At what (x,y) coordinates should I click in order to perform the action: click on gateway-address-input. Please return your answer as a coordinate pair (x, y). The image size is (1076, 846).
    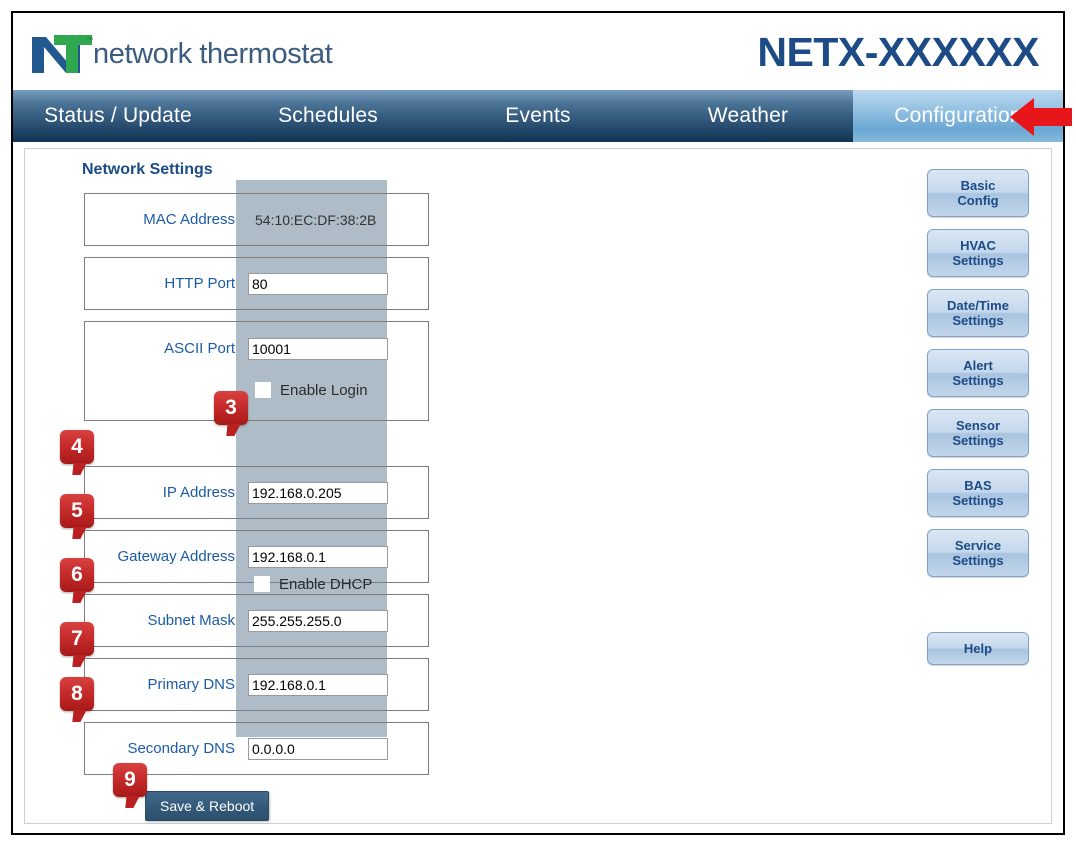
    Looking at the image, I should click on (318, 556).